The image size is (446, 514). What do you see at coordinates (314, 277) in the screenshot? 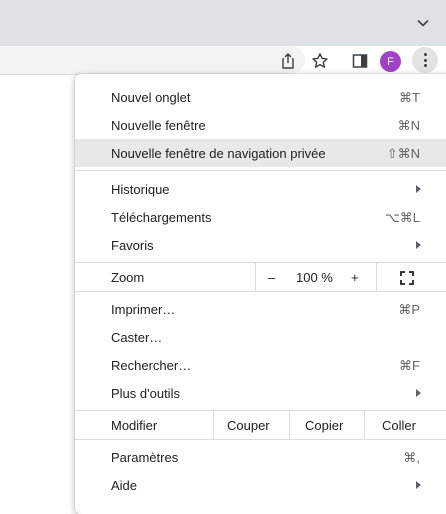
I see `zoom-level-value: 100 %` at bounding box center [314, 277].